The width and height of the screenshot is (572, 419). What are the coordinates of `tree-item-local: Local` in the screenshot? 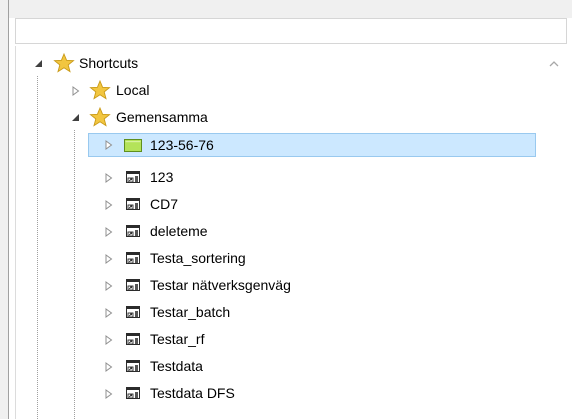 It's located at (276, 90).